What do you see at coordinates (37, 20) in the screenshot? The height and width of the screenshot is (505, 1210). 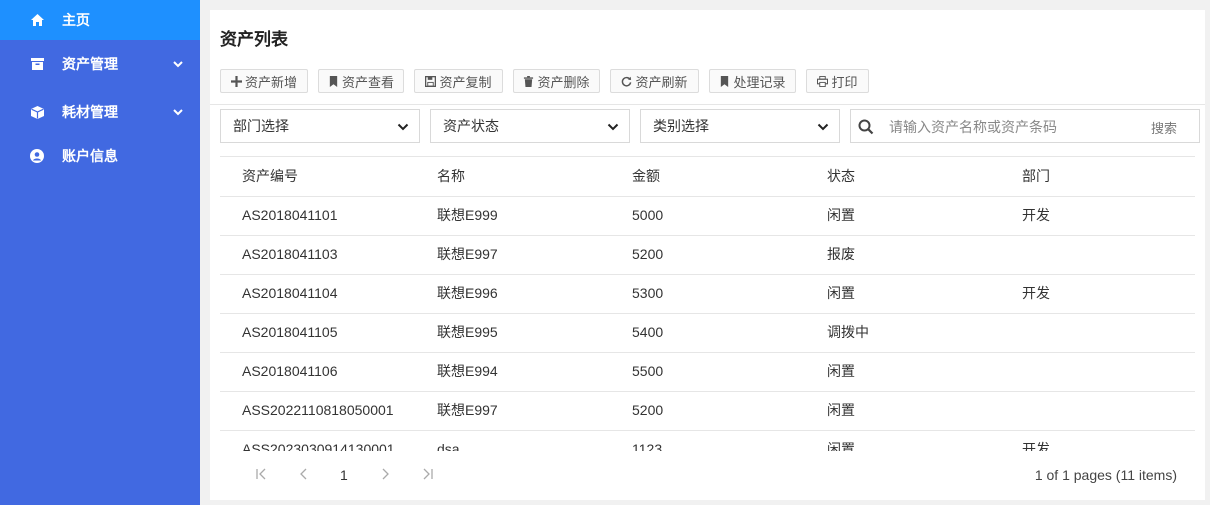 I see `home-icon` at bounding box center [37, 20].